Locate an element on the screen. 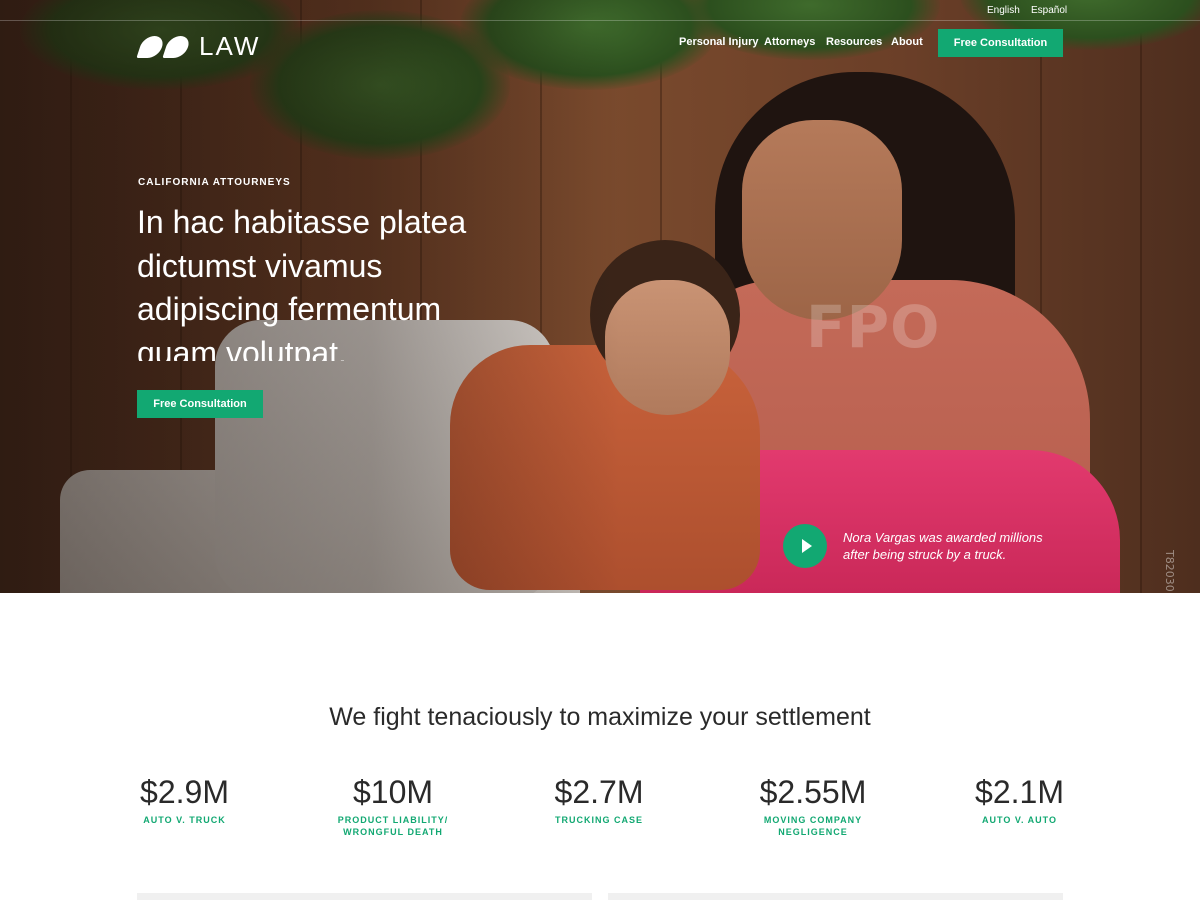 The image size is (1200, 900). stat-label: PRODUCT LIABILITY/ WRONGFUL DEATH is located at coordinates (393, 826).